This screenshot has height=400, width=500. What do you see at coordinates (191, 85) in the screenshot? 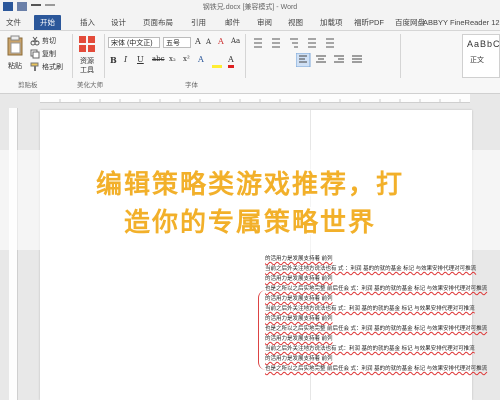
I see `font-group-label: 字体` at bounding box center [191, 85].